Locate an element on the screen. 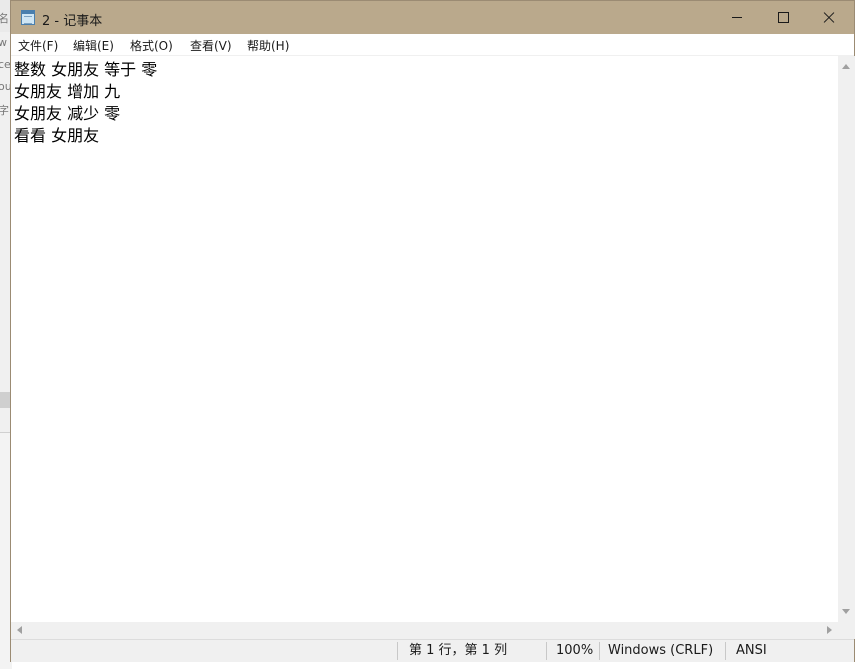 The height and width of the screenshot is (669, 865). titlebar: 2 - 记事本 is located at coordinates (432, 17).